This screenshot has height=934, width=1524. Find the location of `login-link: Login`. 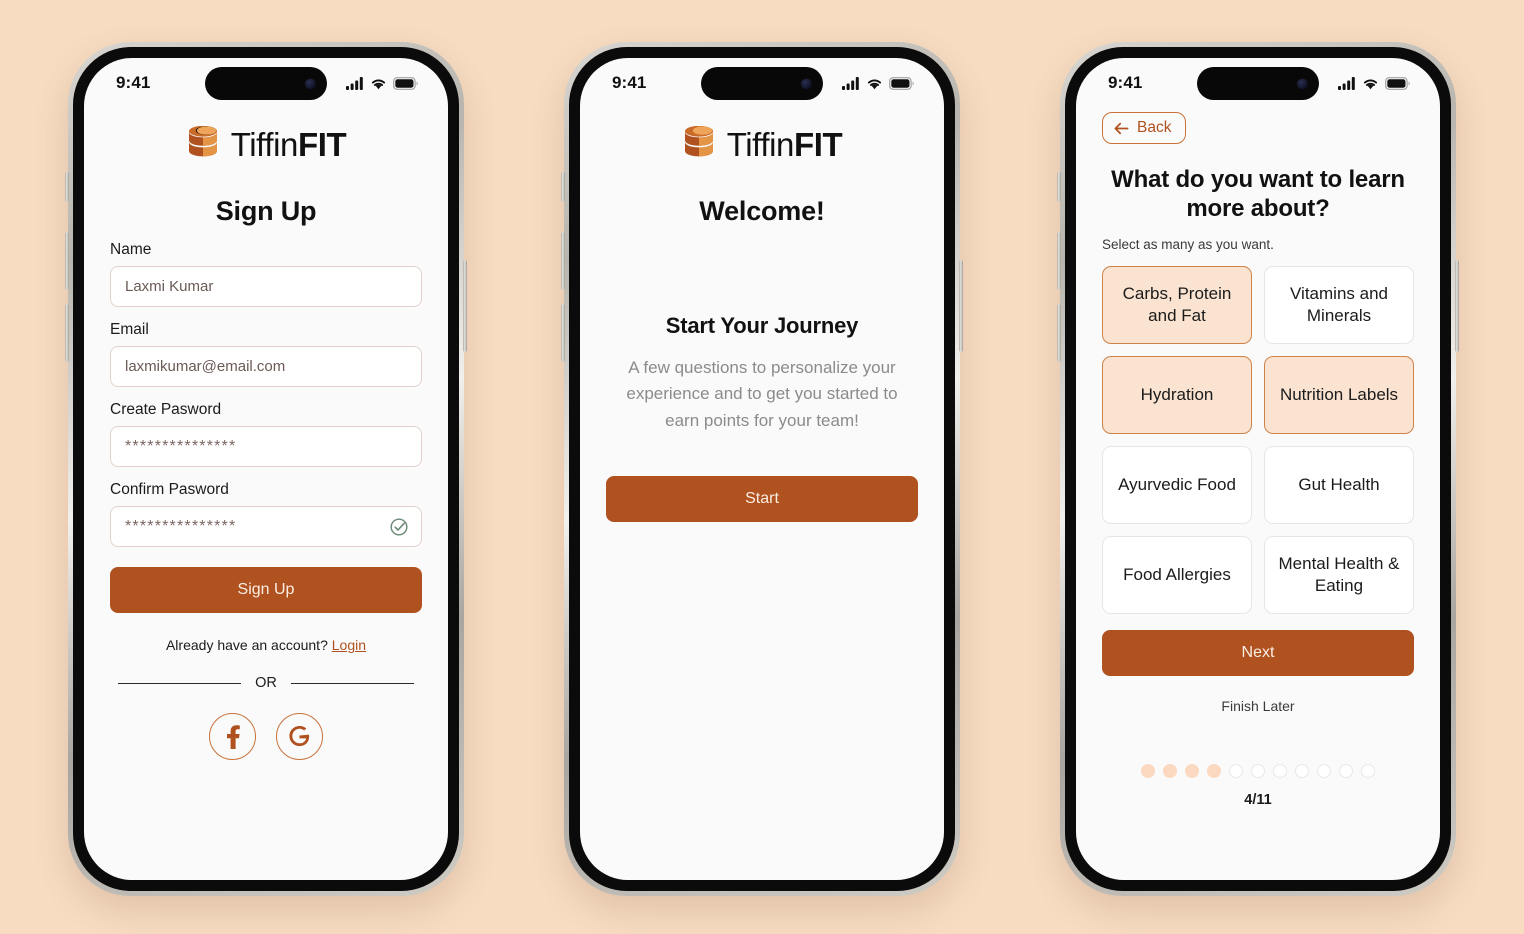

login-link: Login is located at coordinates (349, 645).